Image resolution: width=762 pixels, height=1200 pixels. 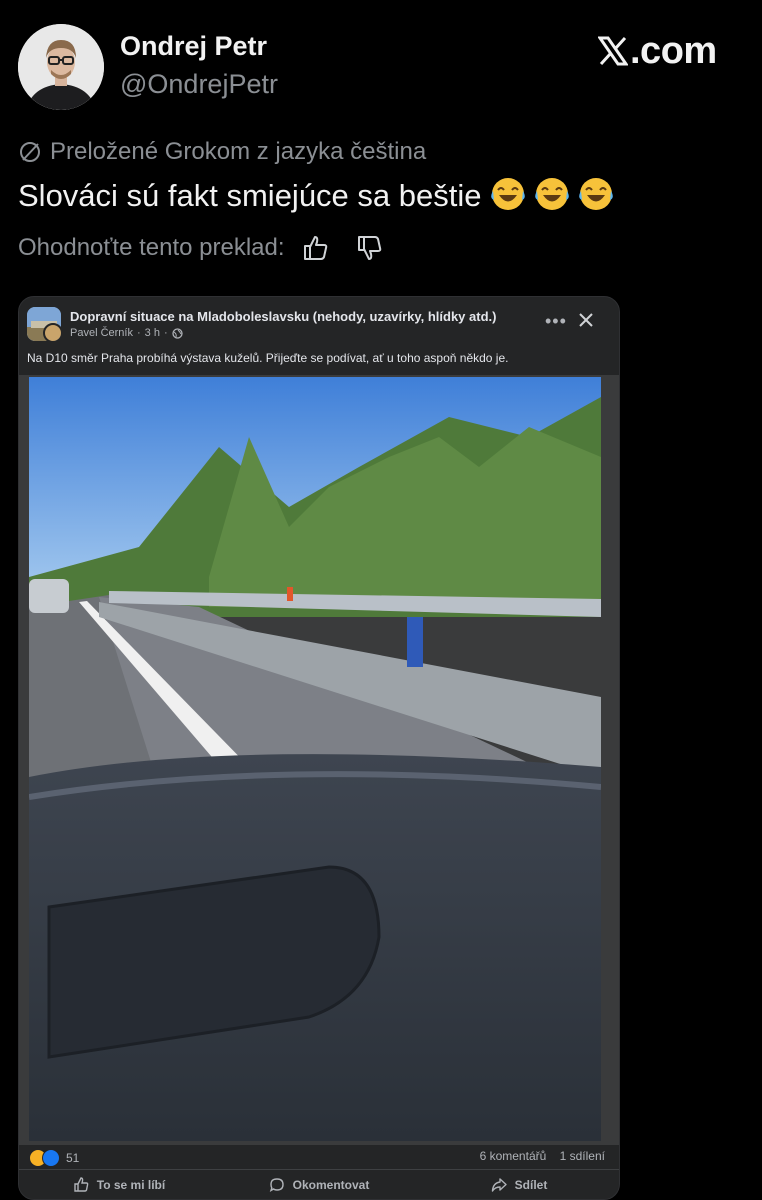 What do you see at coordinates (101, 333) in the screenshot?
I see `post-author: Pavel Černík` at bounding box center [101, 333].